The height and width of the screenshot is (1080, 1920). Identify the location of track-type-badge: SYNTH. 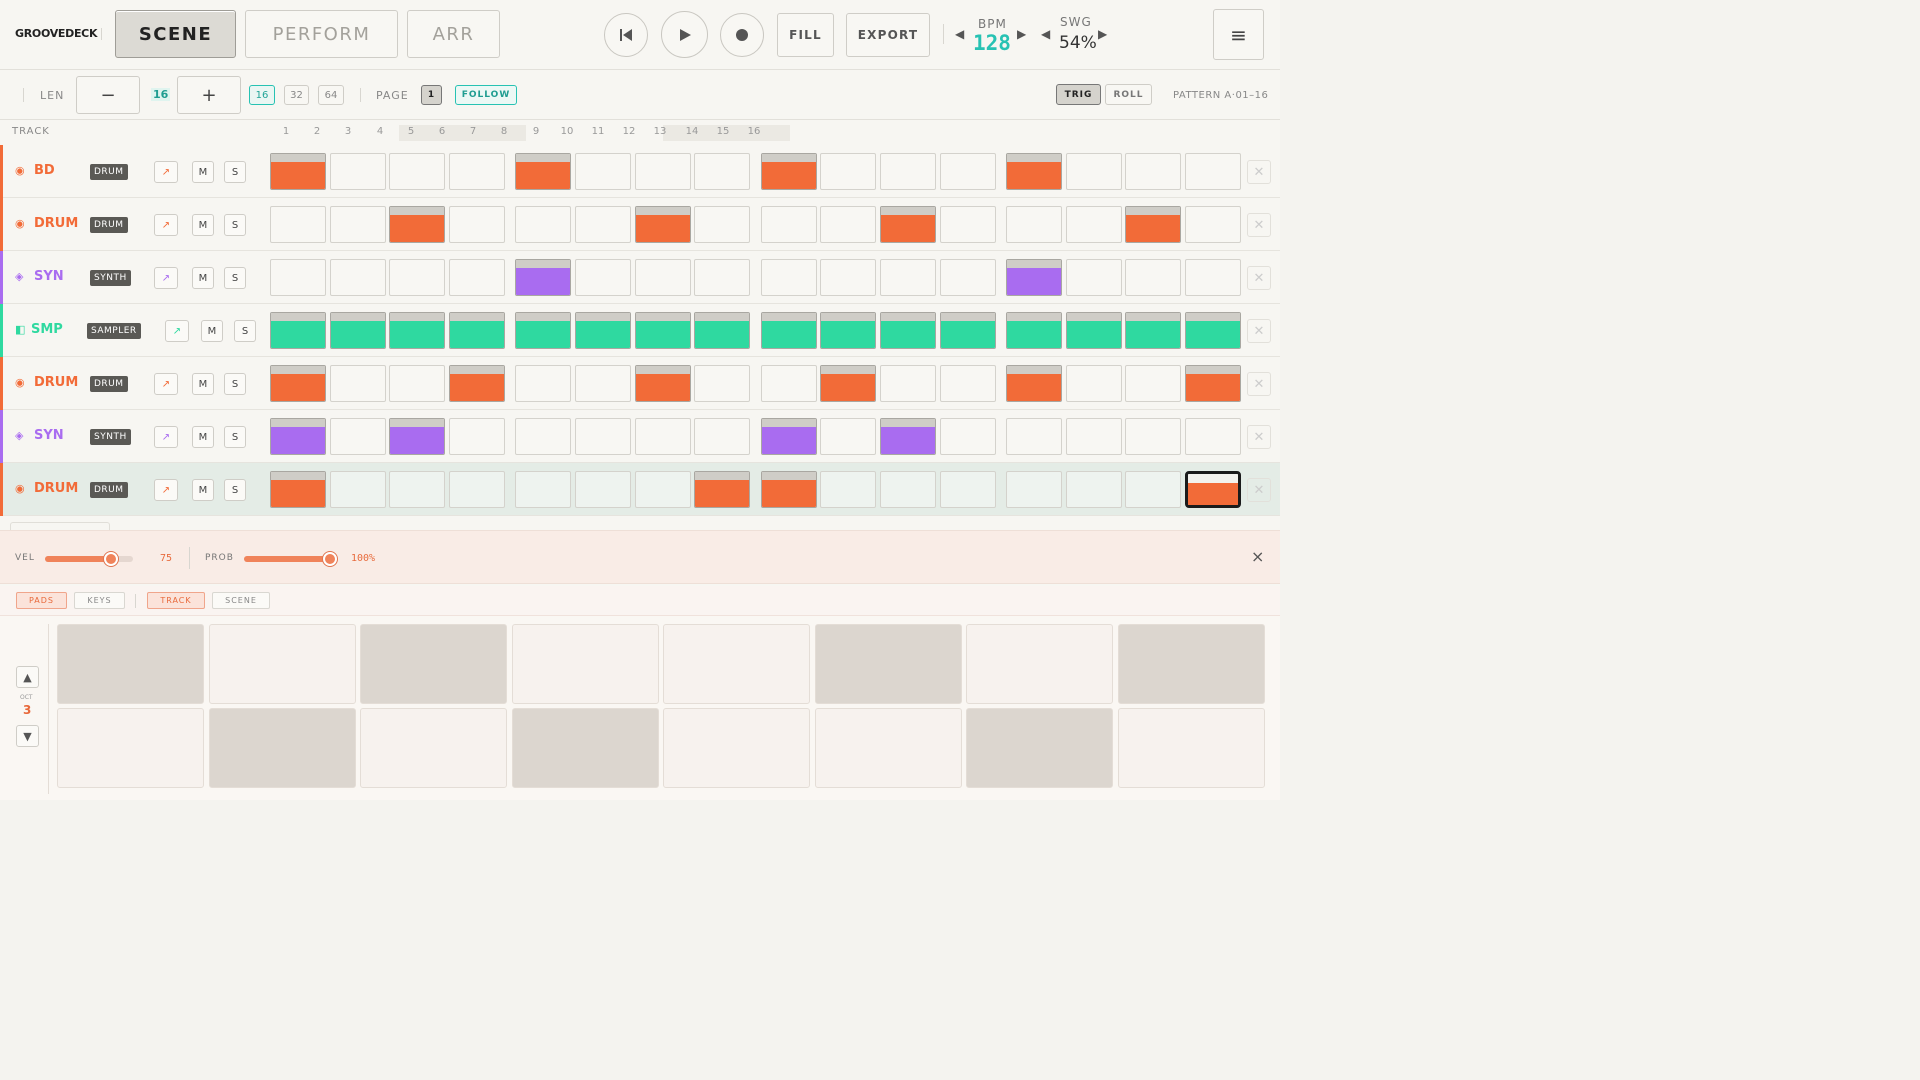
(110, 278).